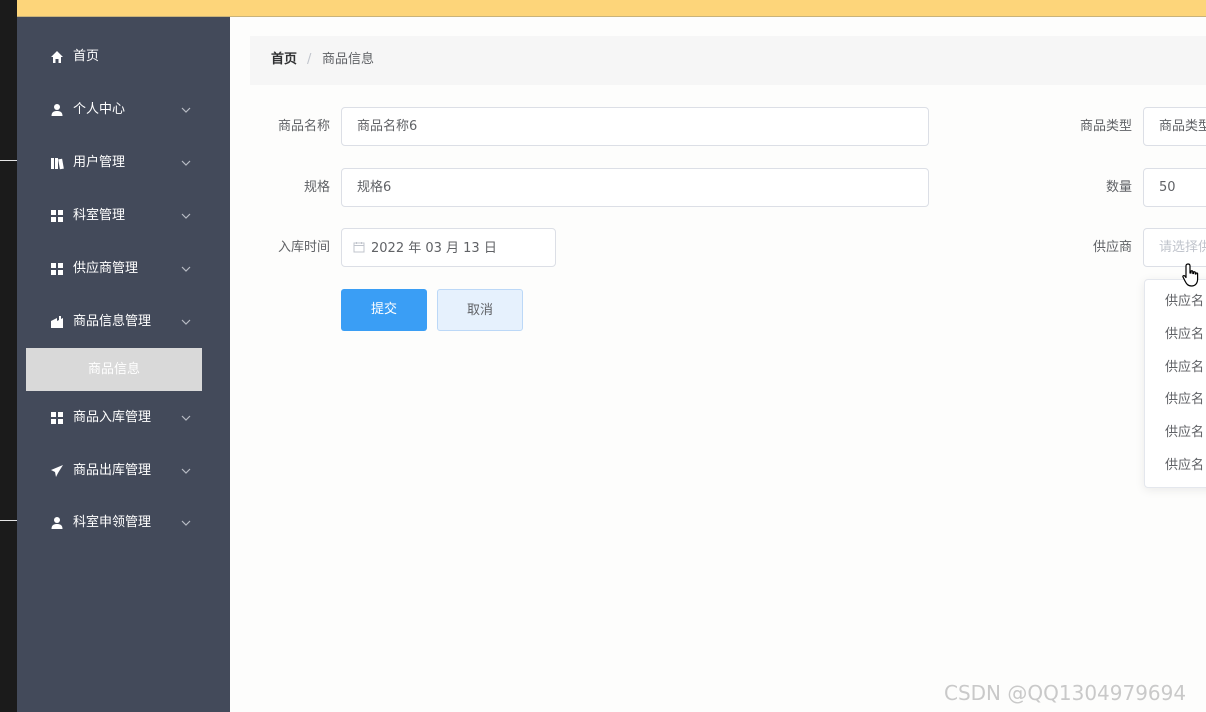 The width and height of the screenshot is (1206, 712). Describe the element at coordinates (1065, 693) in the screenshot. I see `watermark: CSDN @QQ1304979694` at that location.